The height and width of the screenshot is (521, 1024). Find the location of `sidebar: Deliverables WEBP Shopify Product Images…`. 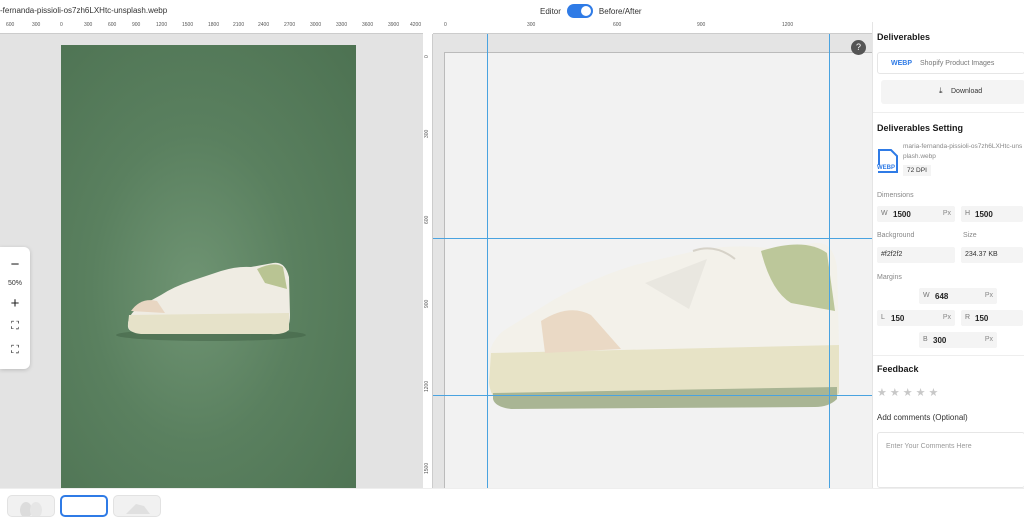

sidebar: Deliverables WEBP Shopify Product Images… is located at coordinates (948, 255).